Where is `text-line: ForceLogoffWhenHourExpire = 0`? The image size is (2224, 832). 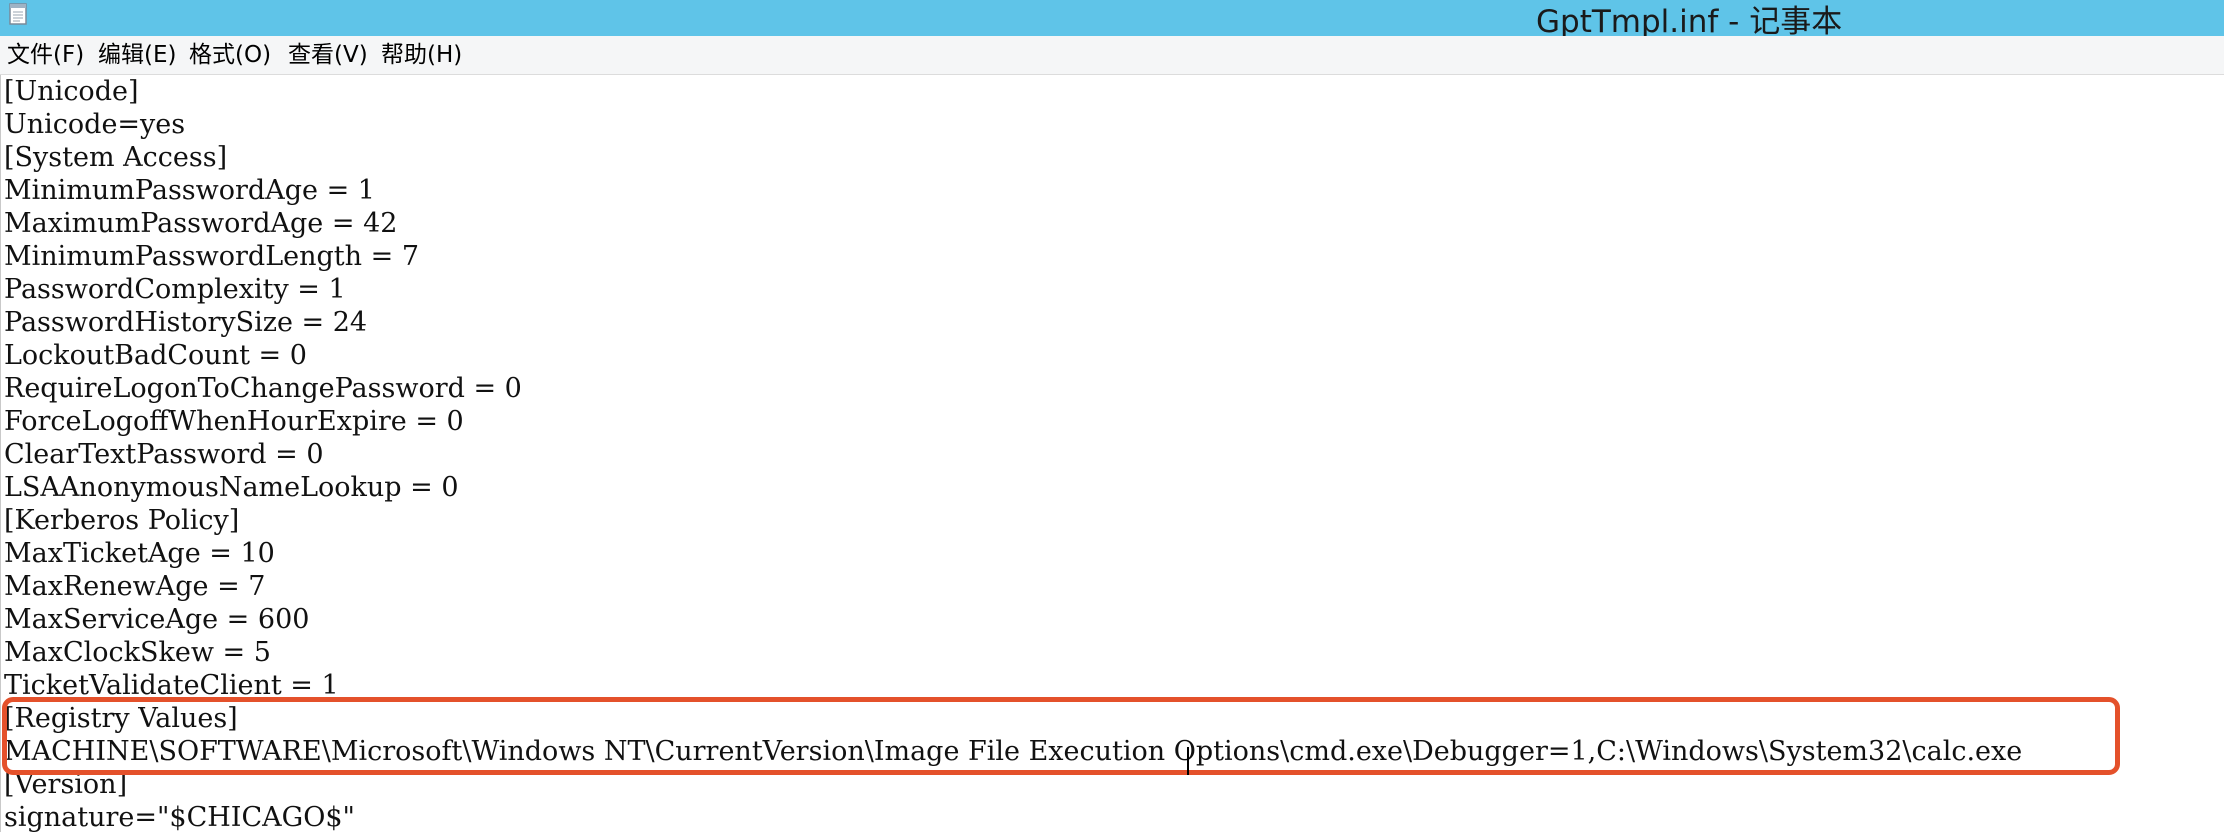 text-line: ForceLogoffWhenHourExpire = 0 is located at coordinates (234, 421).